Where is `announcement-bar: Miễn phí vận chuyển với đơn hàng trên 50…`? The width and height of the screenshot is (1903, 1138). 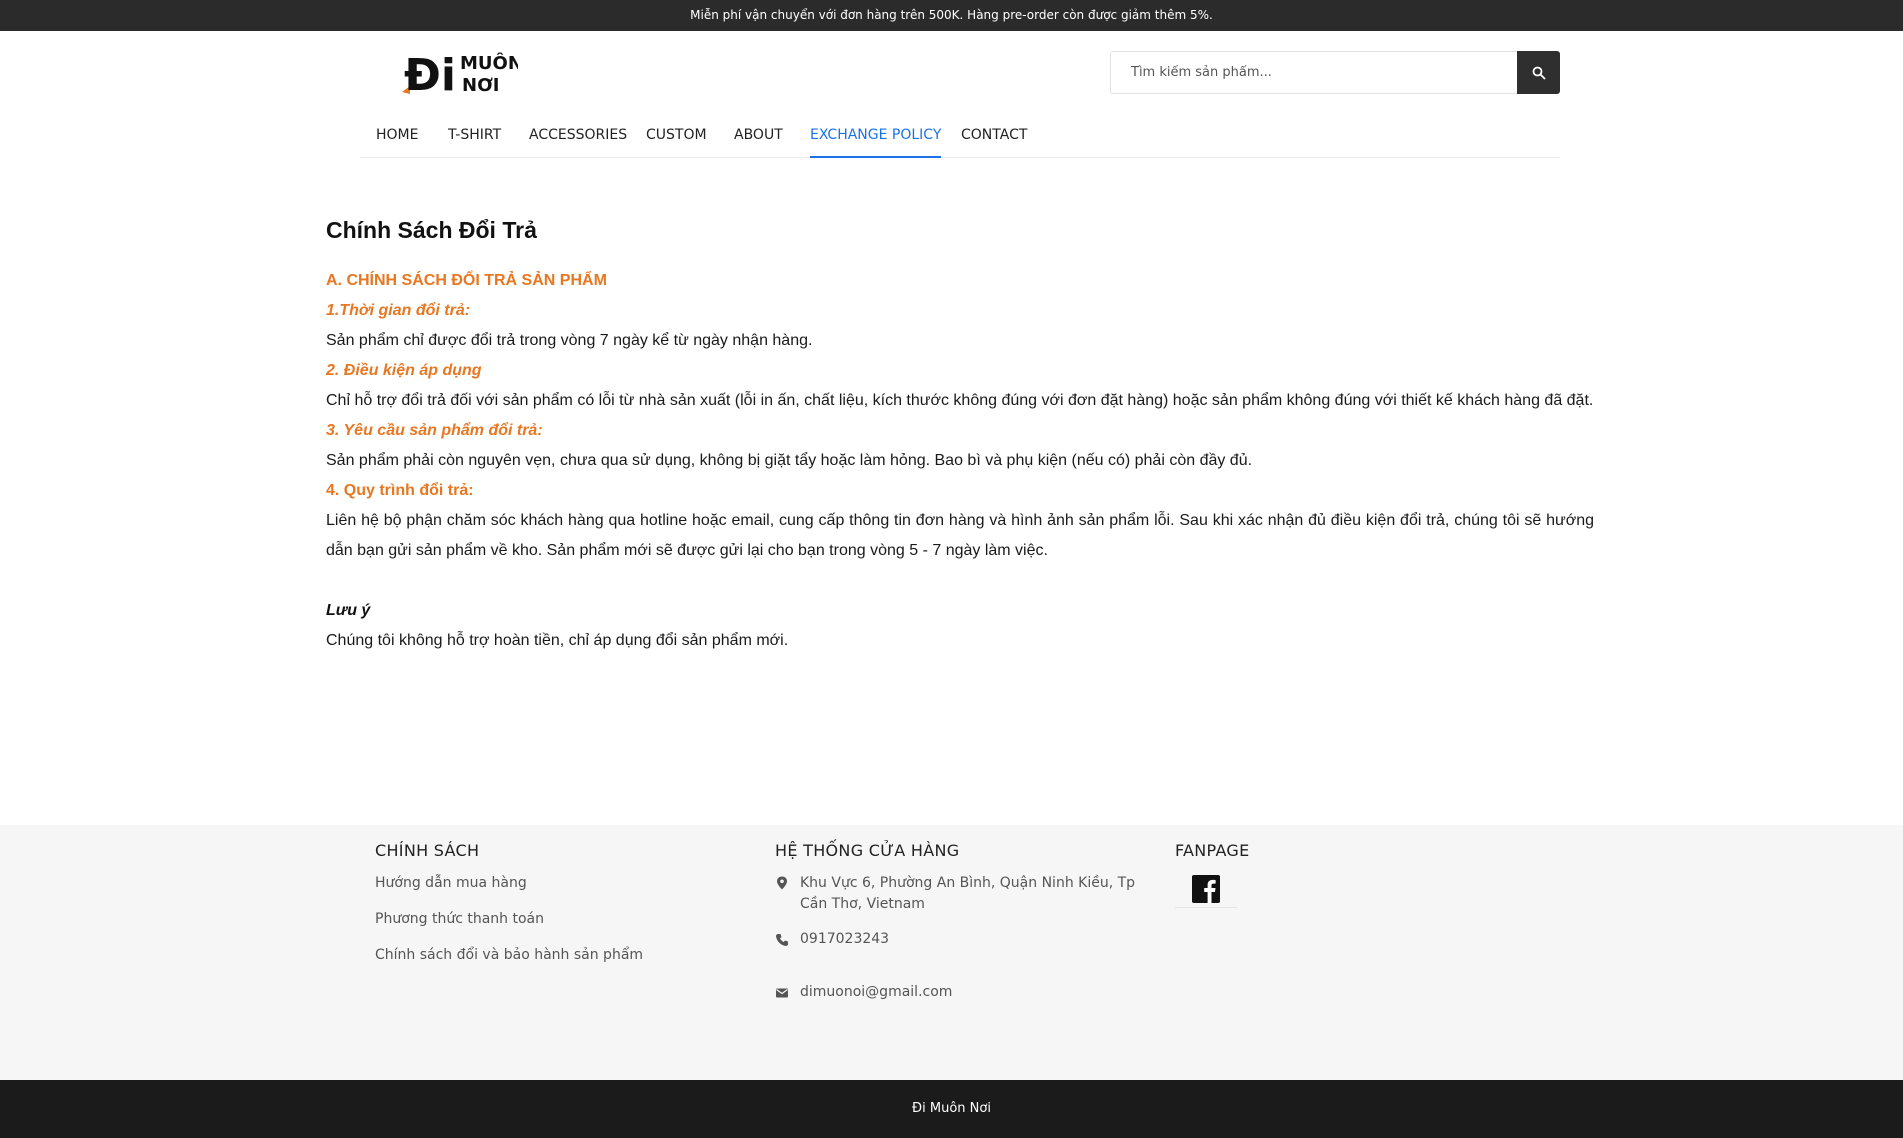 announcement-bar: Miễn phí vận chuyển với đơn hàng trên 50… is located at coordinates (951, 15).